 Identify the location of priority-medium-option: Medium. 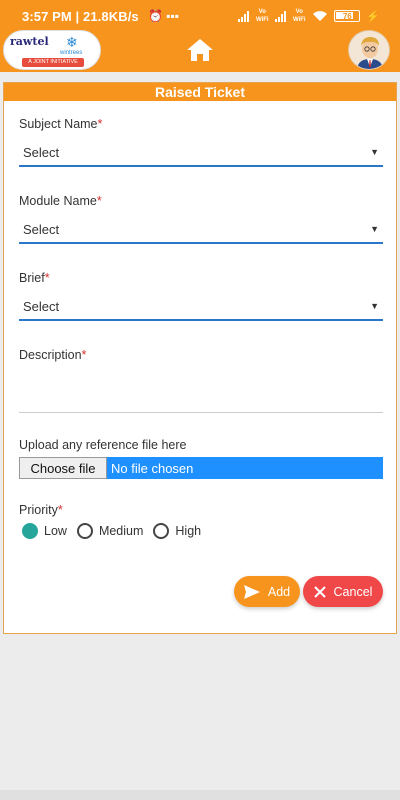
(110, 531).